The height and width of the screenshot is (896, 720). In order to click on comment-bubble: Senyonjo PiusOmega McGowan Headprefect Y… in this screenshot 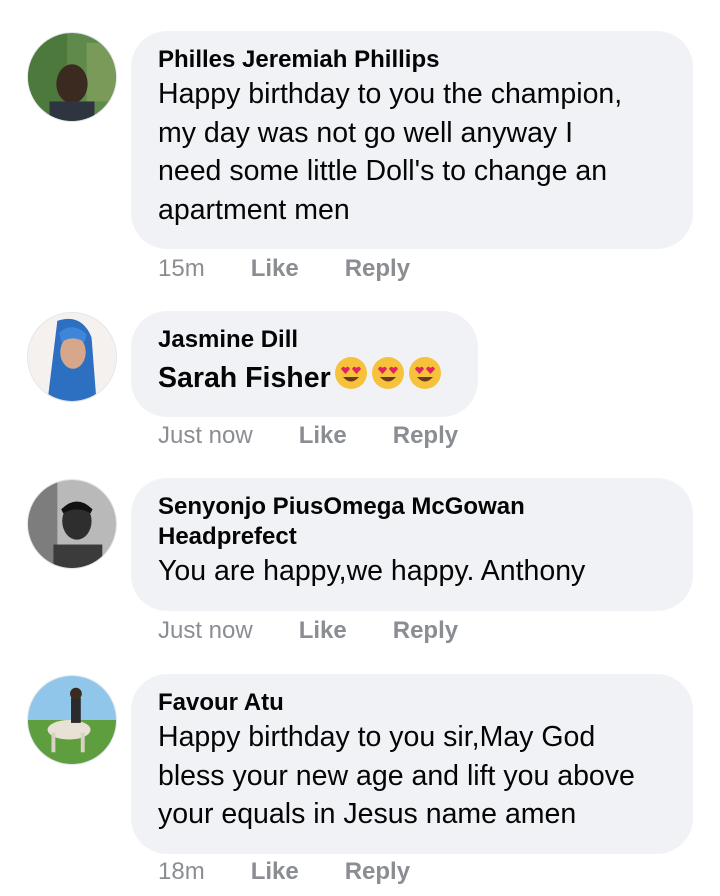, I will do `click(412, 544)`.